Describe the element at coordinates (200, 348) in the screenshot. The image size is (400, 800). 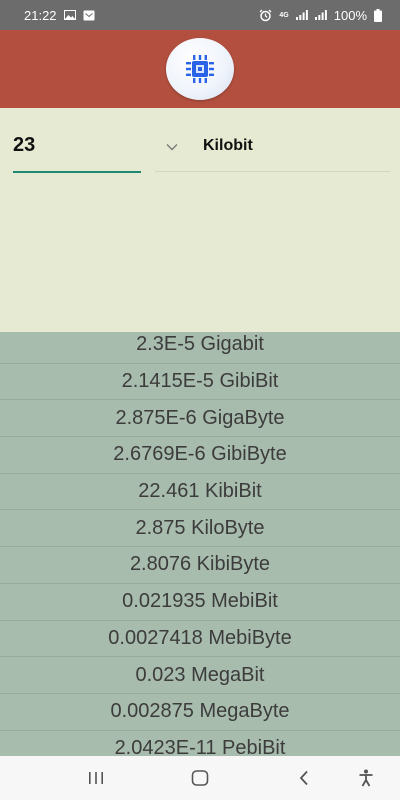
I see `list-item: 2.3E-5 Gigabit` at that location.